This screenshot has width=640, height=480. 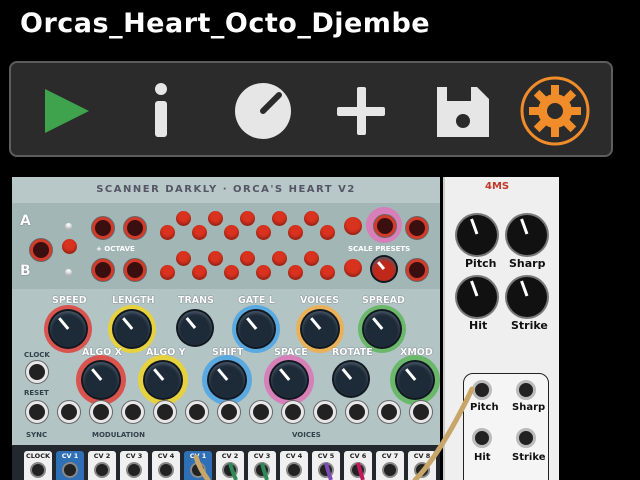 I want to click on voices-knob, so click(x=320, y=329).